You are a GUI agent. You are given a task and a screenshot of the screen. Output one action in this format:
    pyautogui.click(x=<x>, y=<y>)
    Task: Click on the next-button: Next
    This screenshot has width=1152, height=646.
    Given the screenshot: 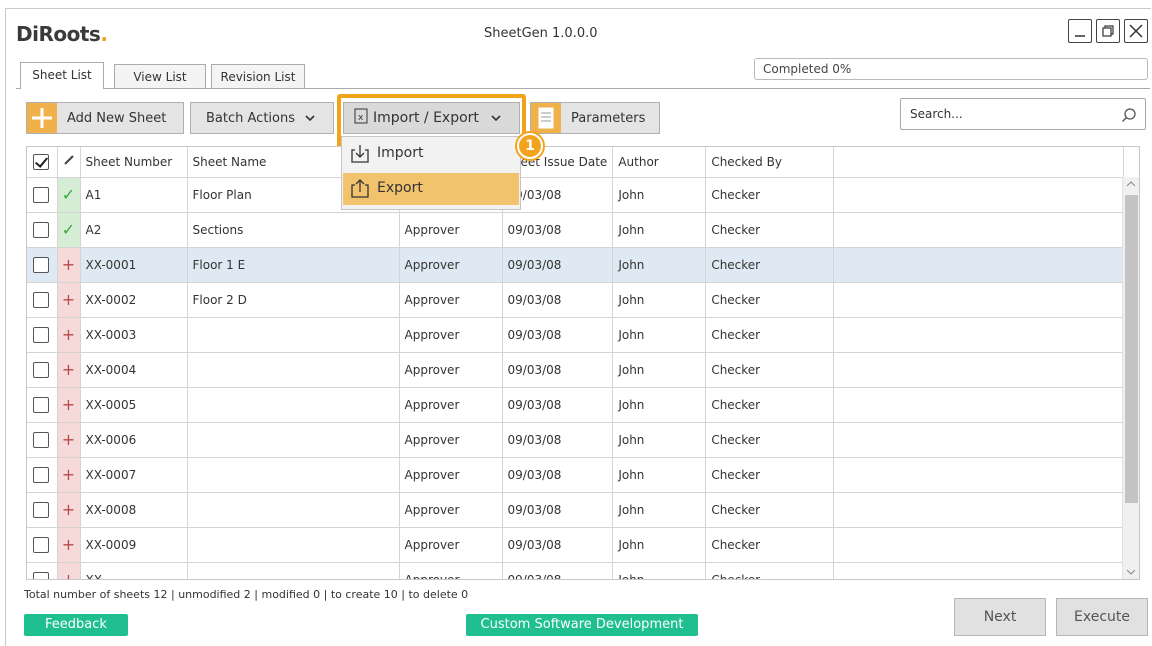 What is the action you would take?
    pyautogui.click(x=1000, y=617)
    